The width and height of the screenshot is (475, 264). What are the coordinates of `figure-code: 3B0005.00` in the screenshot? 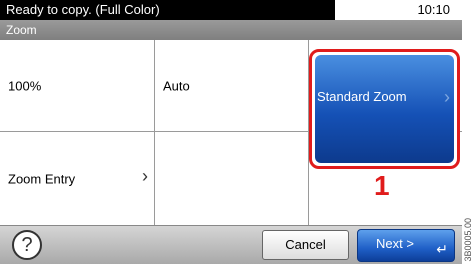 It's located at (468, 240).